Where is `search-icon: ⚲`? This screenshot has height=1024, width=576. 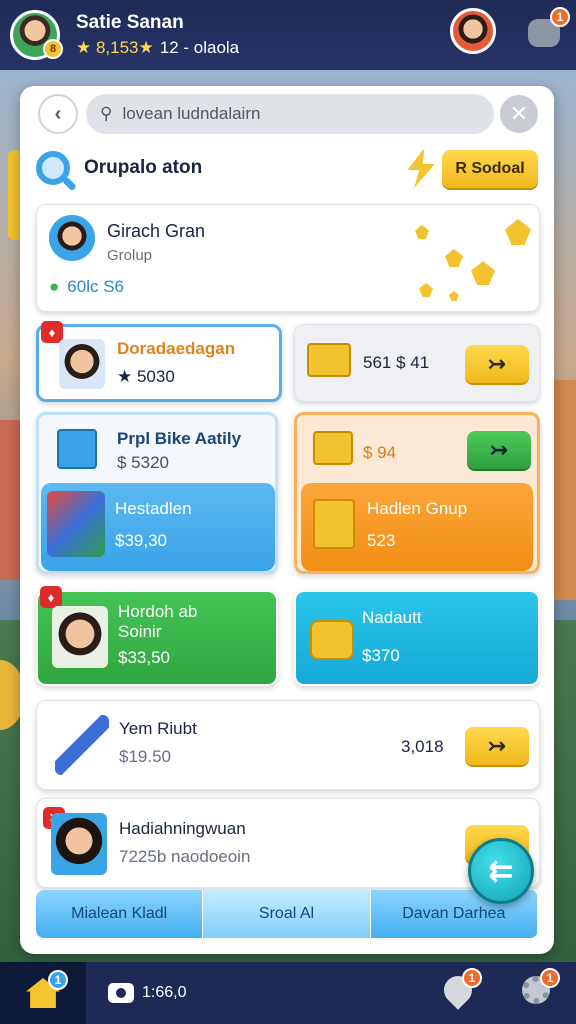 search-icon: ⚲ is located at coordinates (106, 113).